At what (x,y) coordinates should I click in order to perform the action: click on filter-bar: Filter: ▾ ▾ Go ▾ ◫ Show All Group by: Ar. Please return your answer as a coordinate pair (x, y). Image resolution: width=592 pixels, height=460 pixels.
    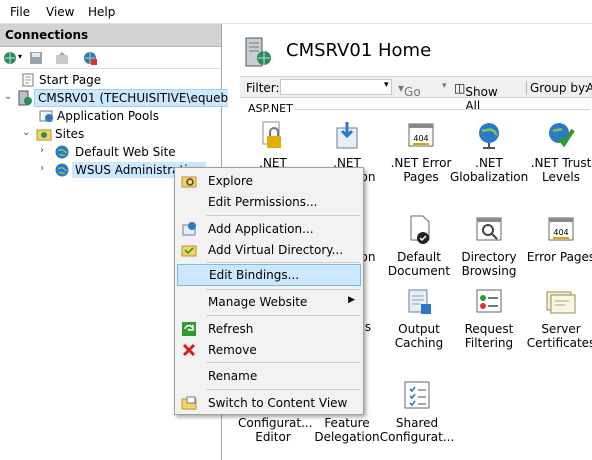
    Looking at the image, I should click on (416, 94).